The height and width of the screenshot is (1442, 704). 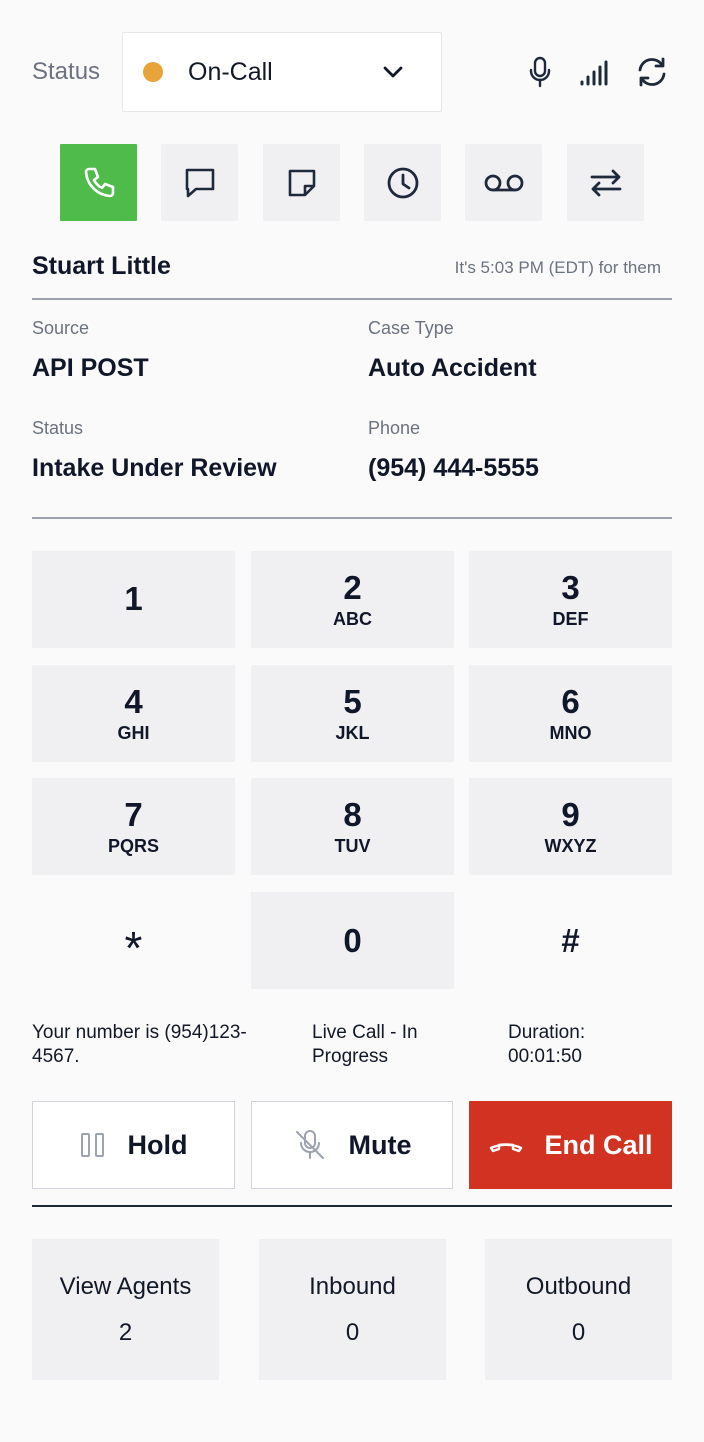 What do you see at coordinates (598, 1144) in the screenshot?
I see `end-call-label: End Call` at bounding box center [598, 1144].